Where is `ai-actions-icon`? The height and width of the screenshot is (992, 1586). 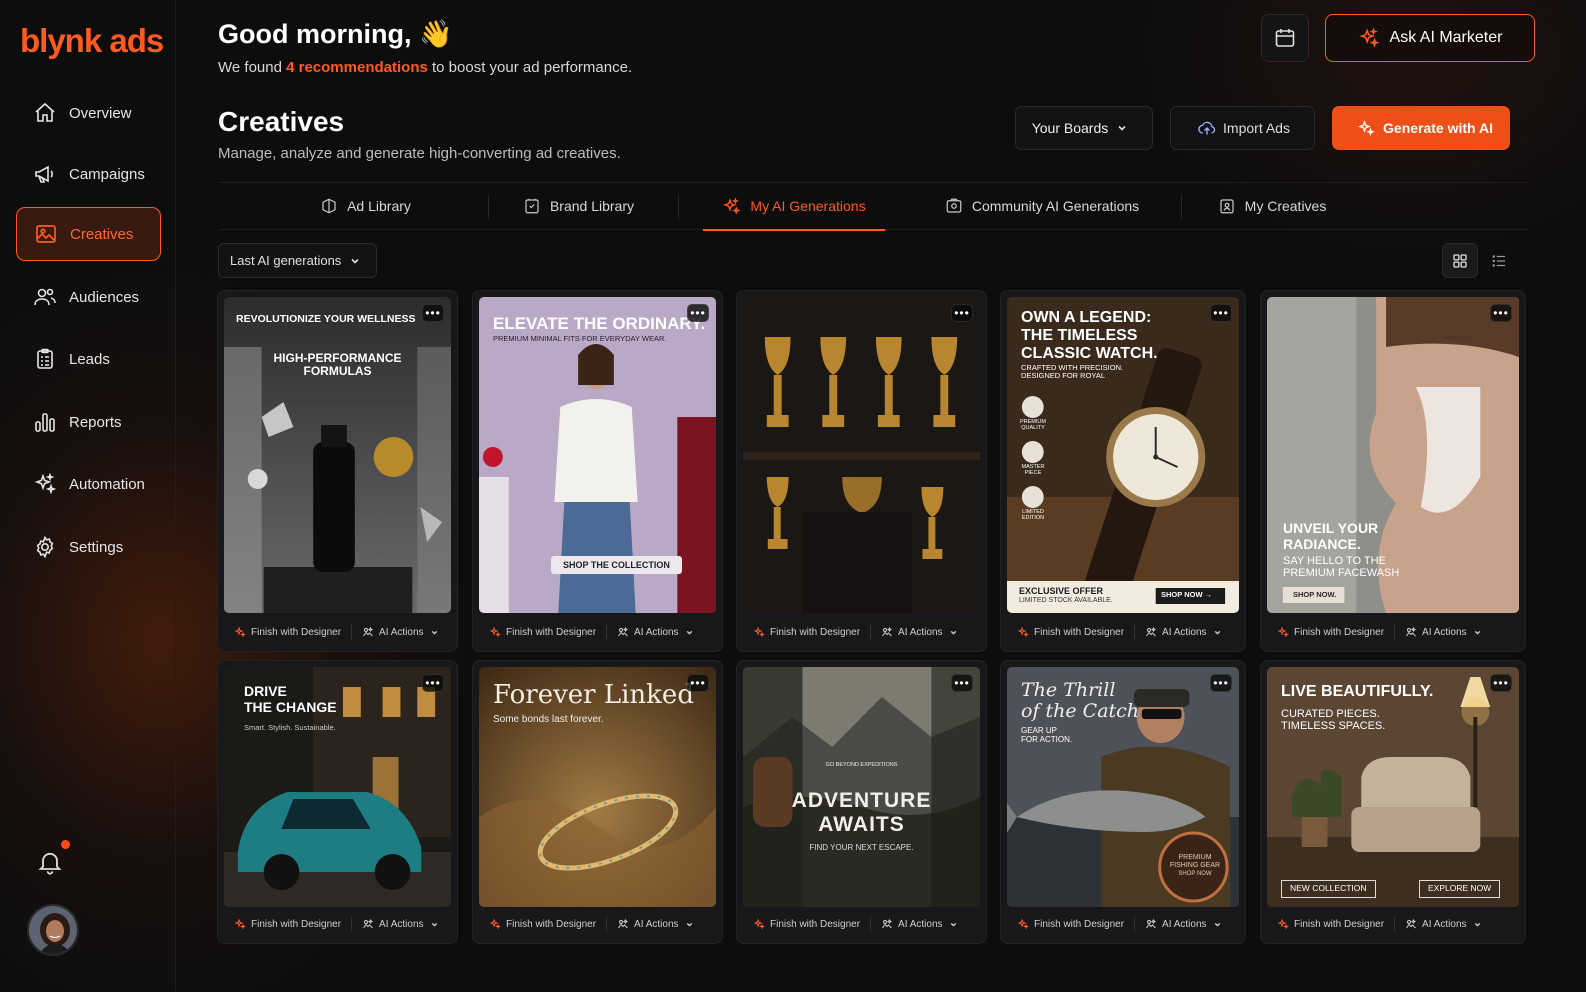 ai-actions-icon is located at coordinates (1151, 923).